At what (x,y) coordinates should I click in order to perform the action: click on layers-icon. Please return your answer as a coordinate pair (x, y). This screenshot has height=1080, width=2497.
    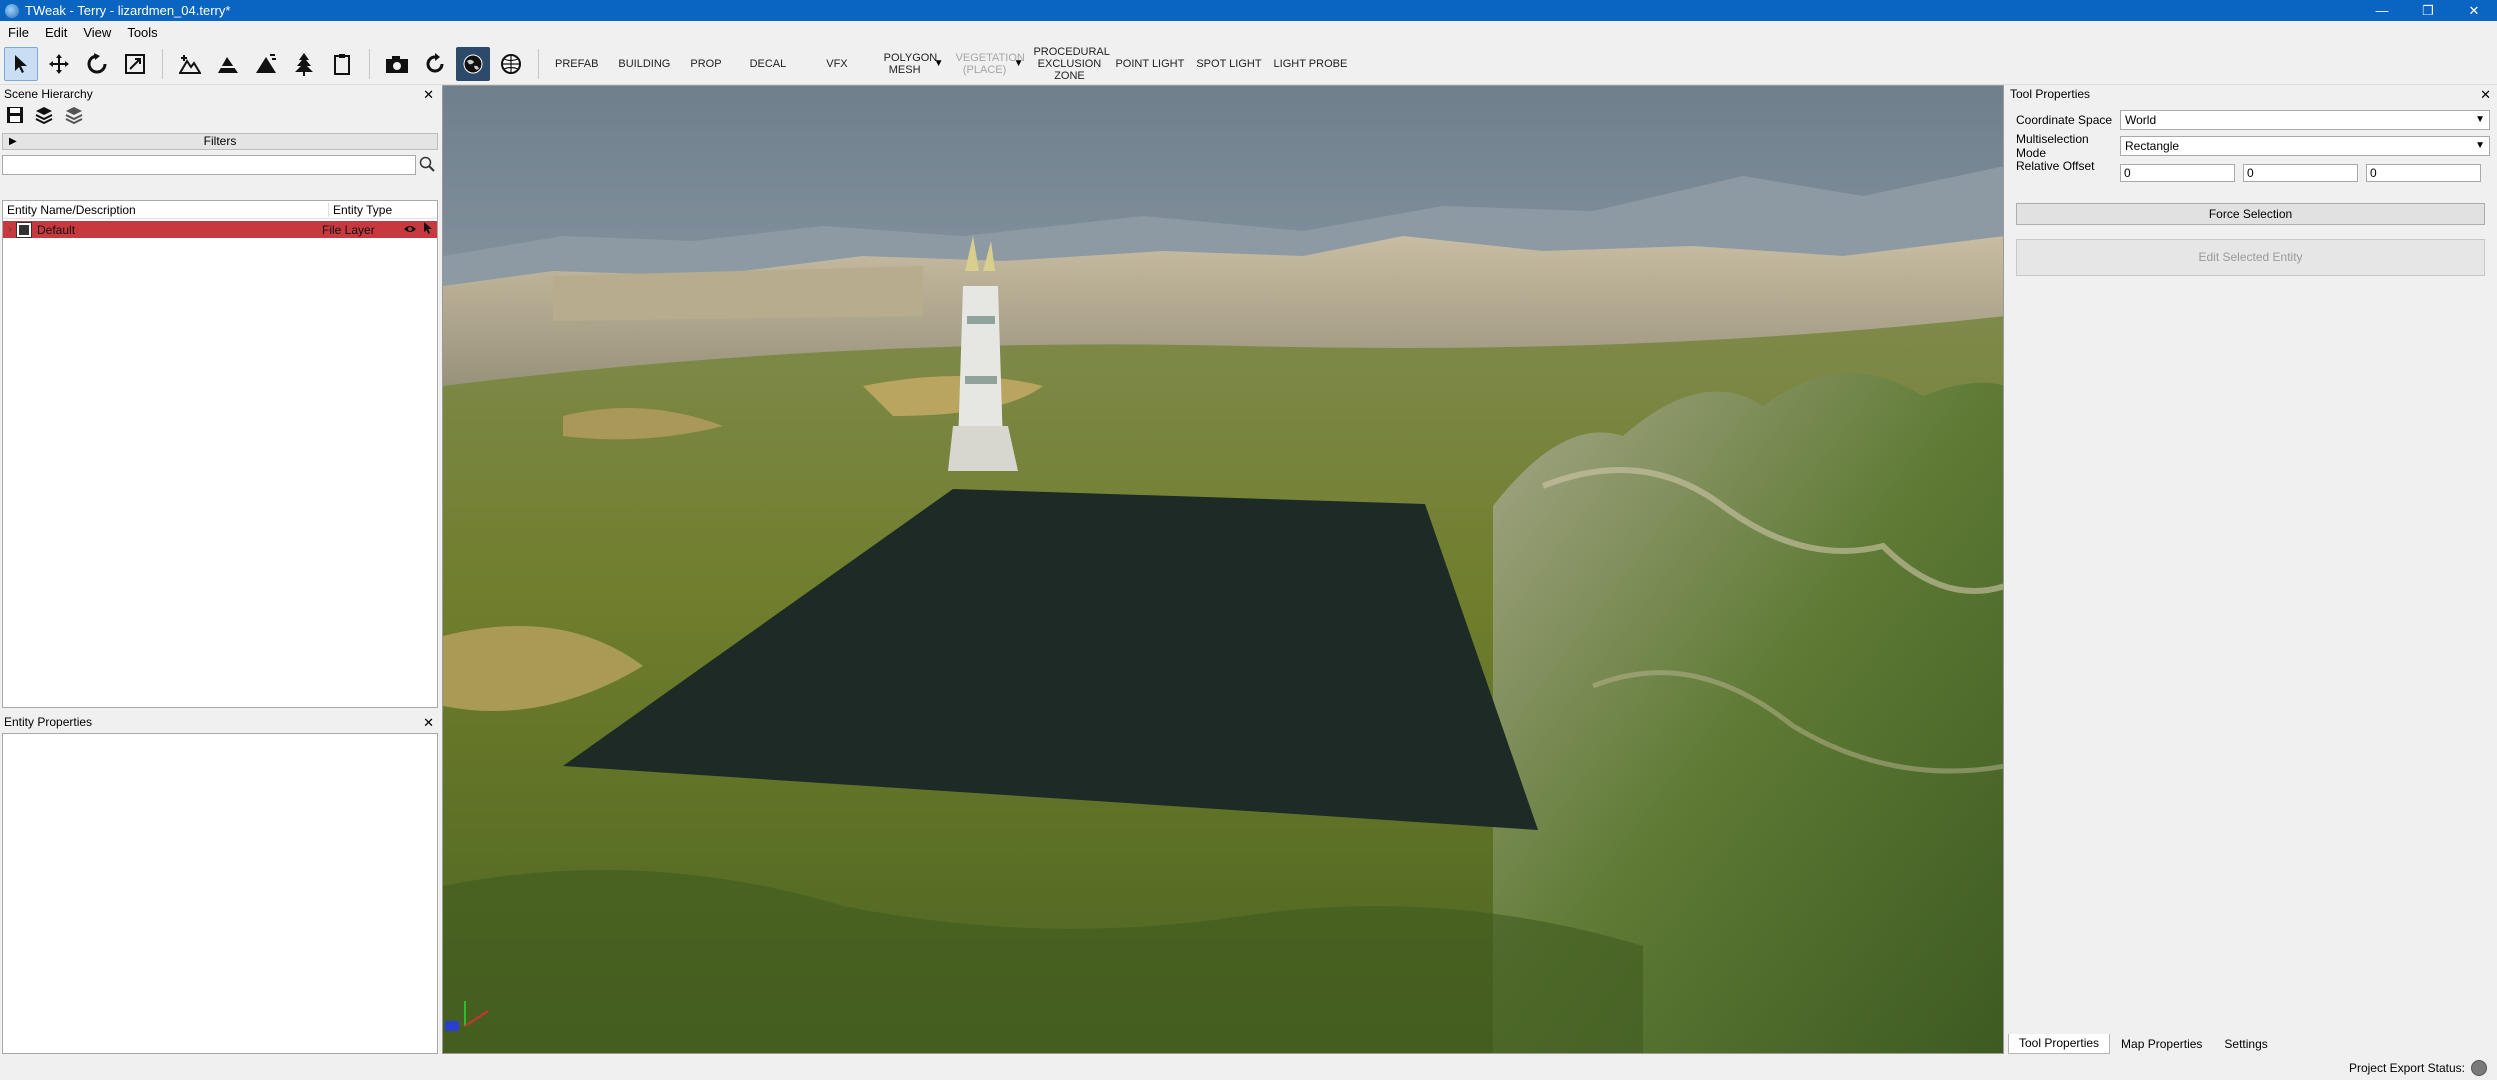
    Looking at the image, I should click on (74, 117).